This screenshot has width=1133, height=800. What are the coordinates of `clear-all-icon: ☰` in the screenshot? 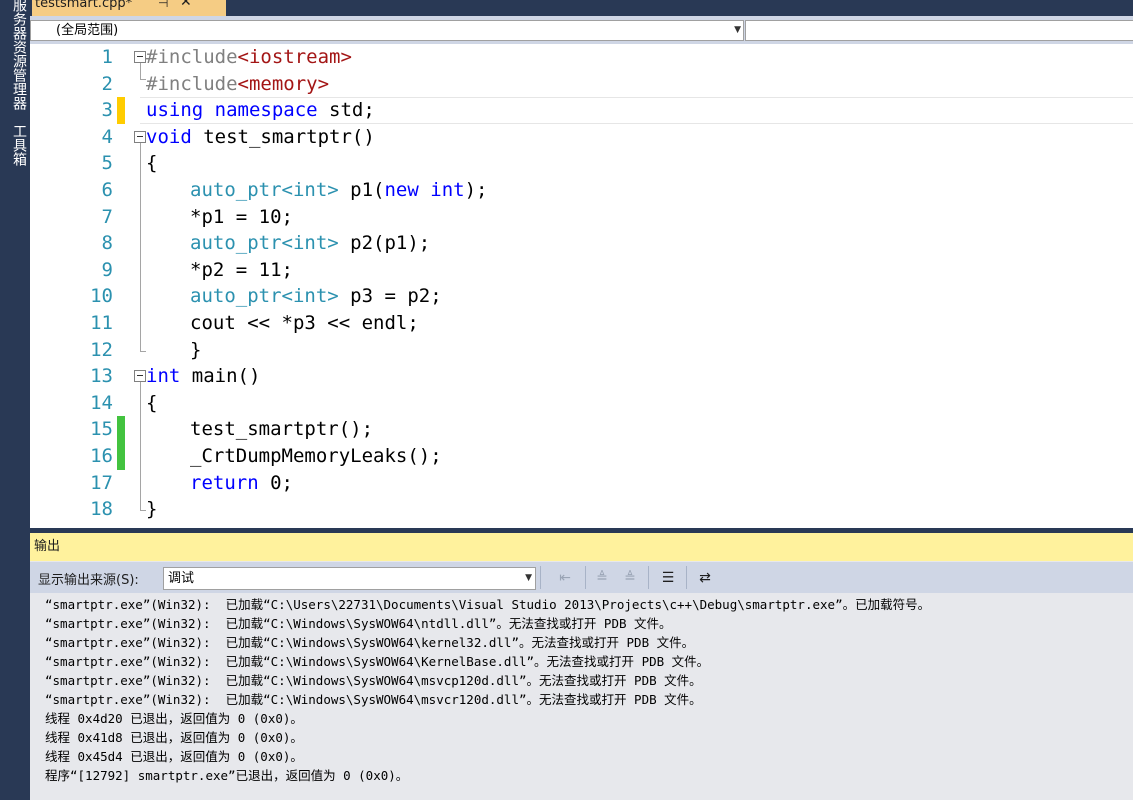 It's located at (668, 578).